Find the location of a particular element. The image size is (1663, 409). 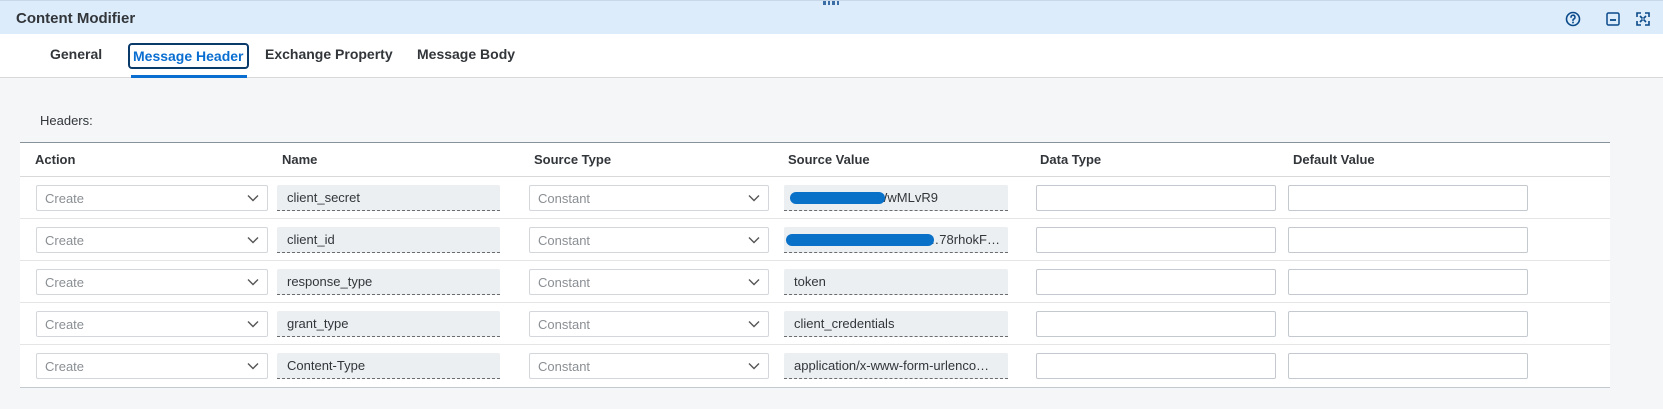

name-field: grant_type is located at coordinates (388, 324).